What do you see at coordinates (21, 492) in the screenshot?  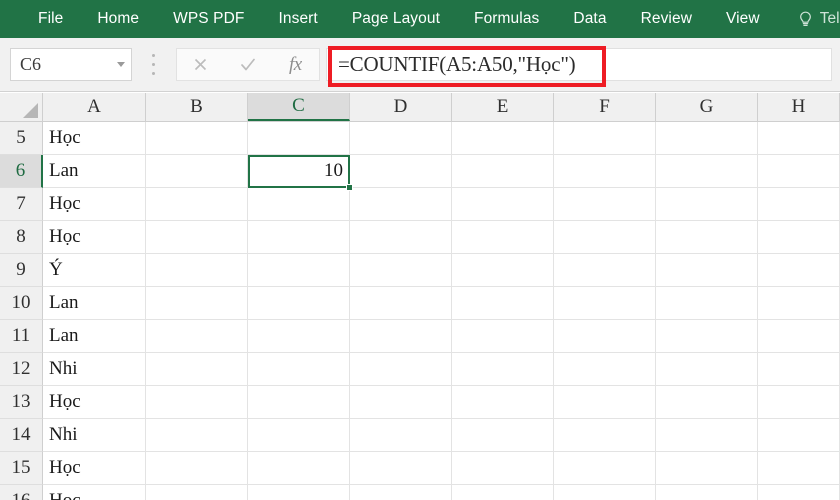 I see `row-header-16: 16` at bounding box center [21, 492].